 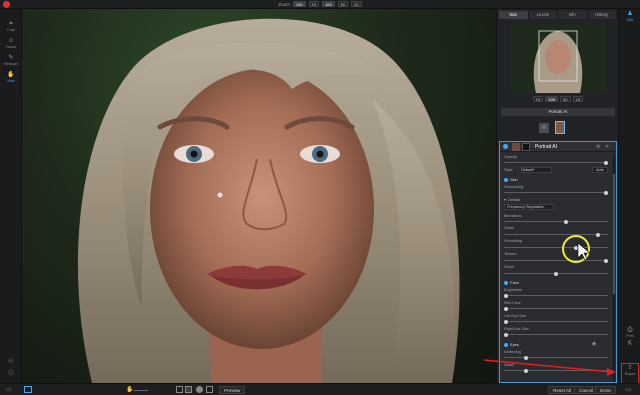 I want to click on edit-label: Edit, so click(x=630, y=20).